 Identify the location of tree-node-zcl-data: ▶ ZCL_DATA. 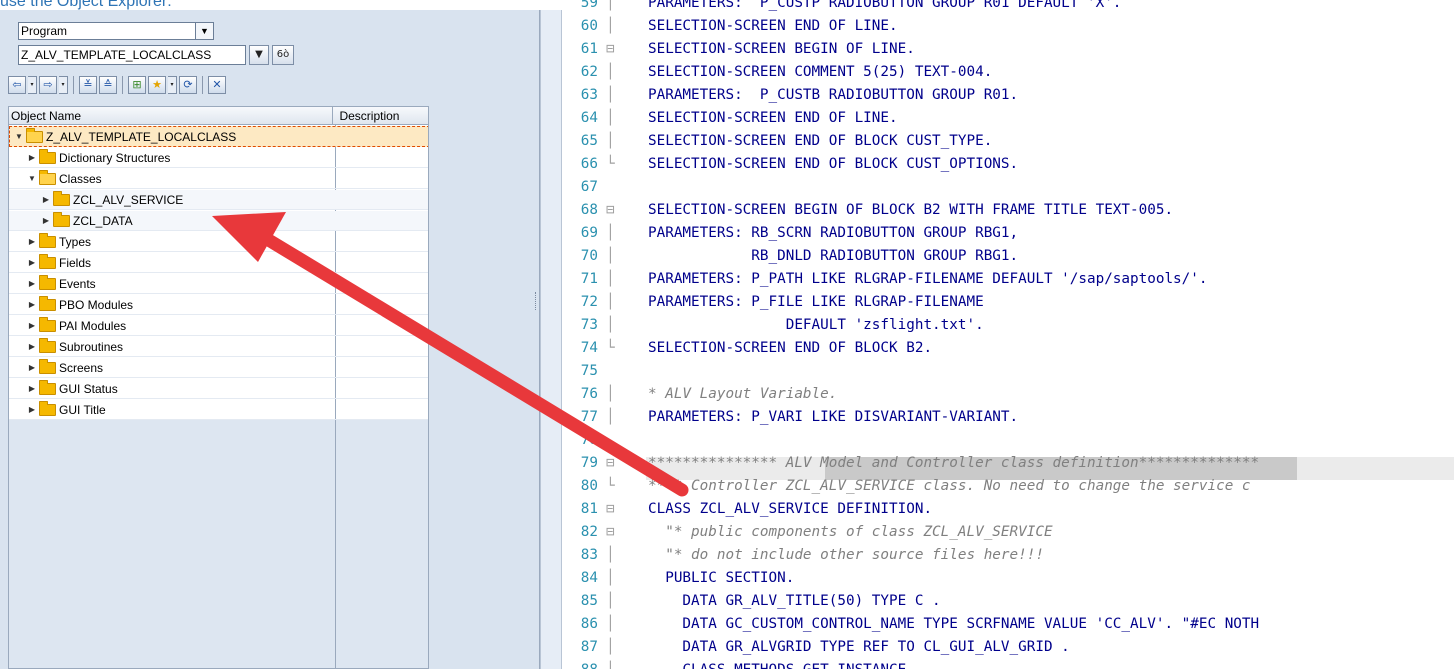
(218, 221).